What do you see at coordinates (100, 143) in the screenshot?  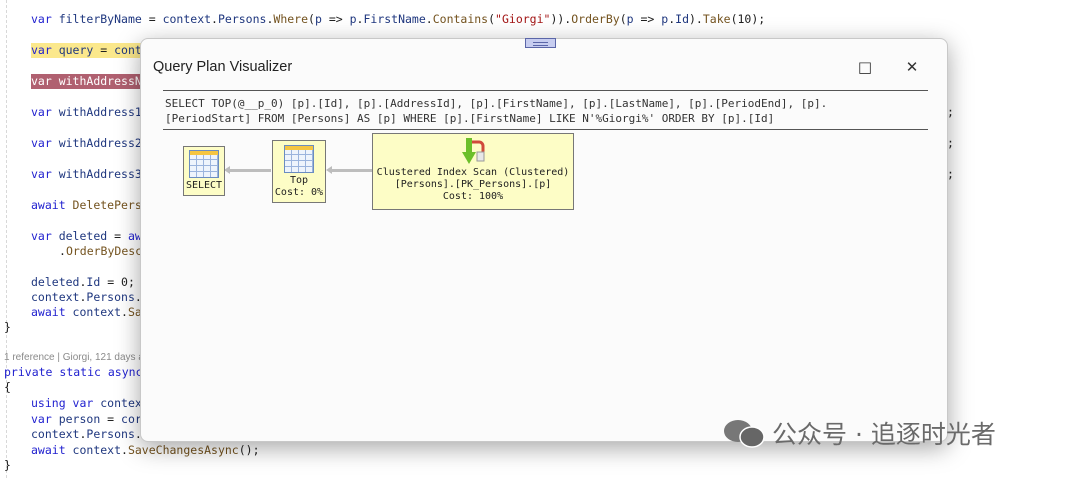 I see `code-token: withAddress2` at bounding box center [100, 143].